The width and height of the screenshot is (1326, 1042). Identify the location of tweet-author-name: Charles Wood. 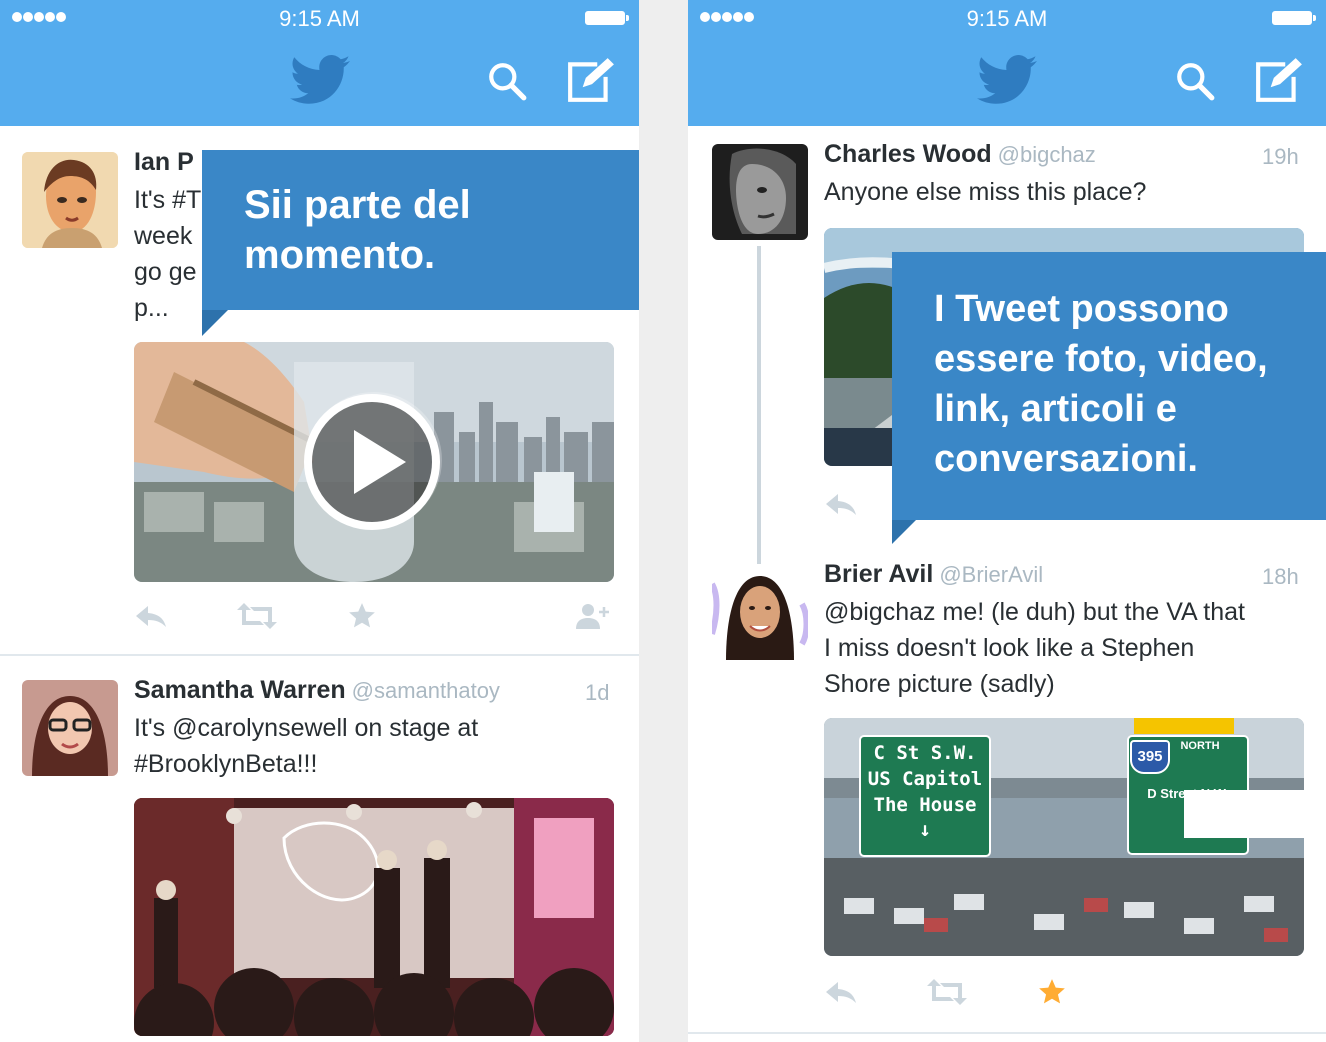
(908, 154).